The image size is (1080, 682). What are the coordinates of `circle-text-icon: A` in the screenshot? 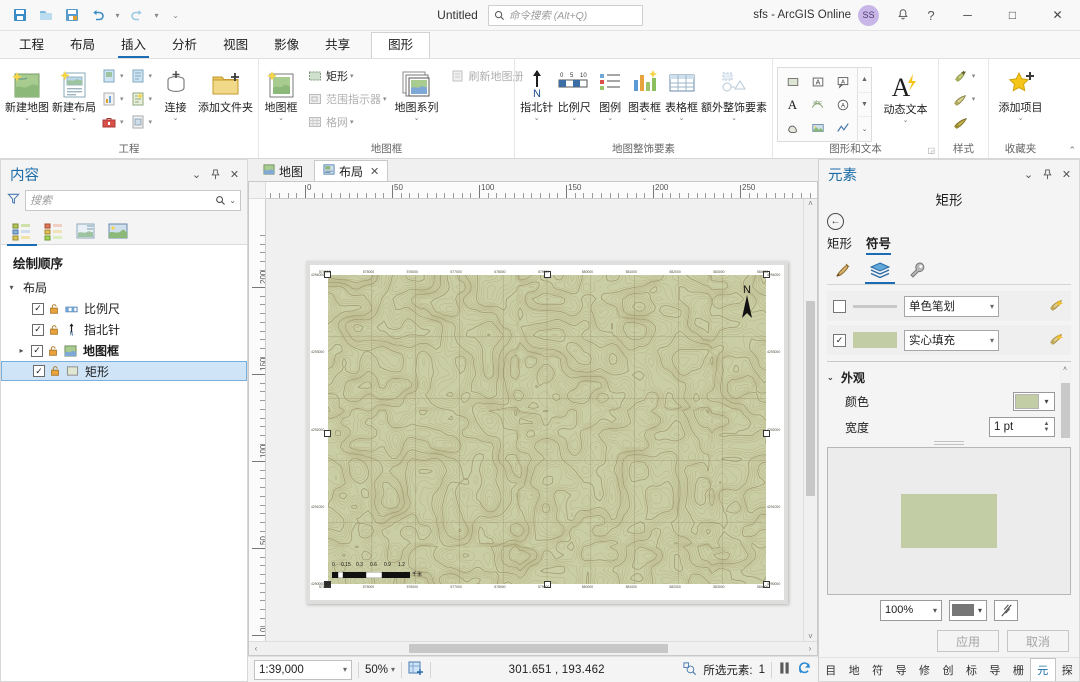 It's located at (842, 104).